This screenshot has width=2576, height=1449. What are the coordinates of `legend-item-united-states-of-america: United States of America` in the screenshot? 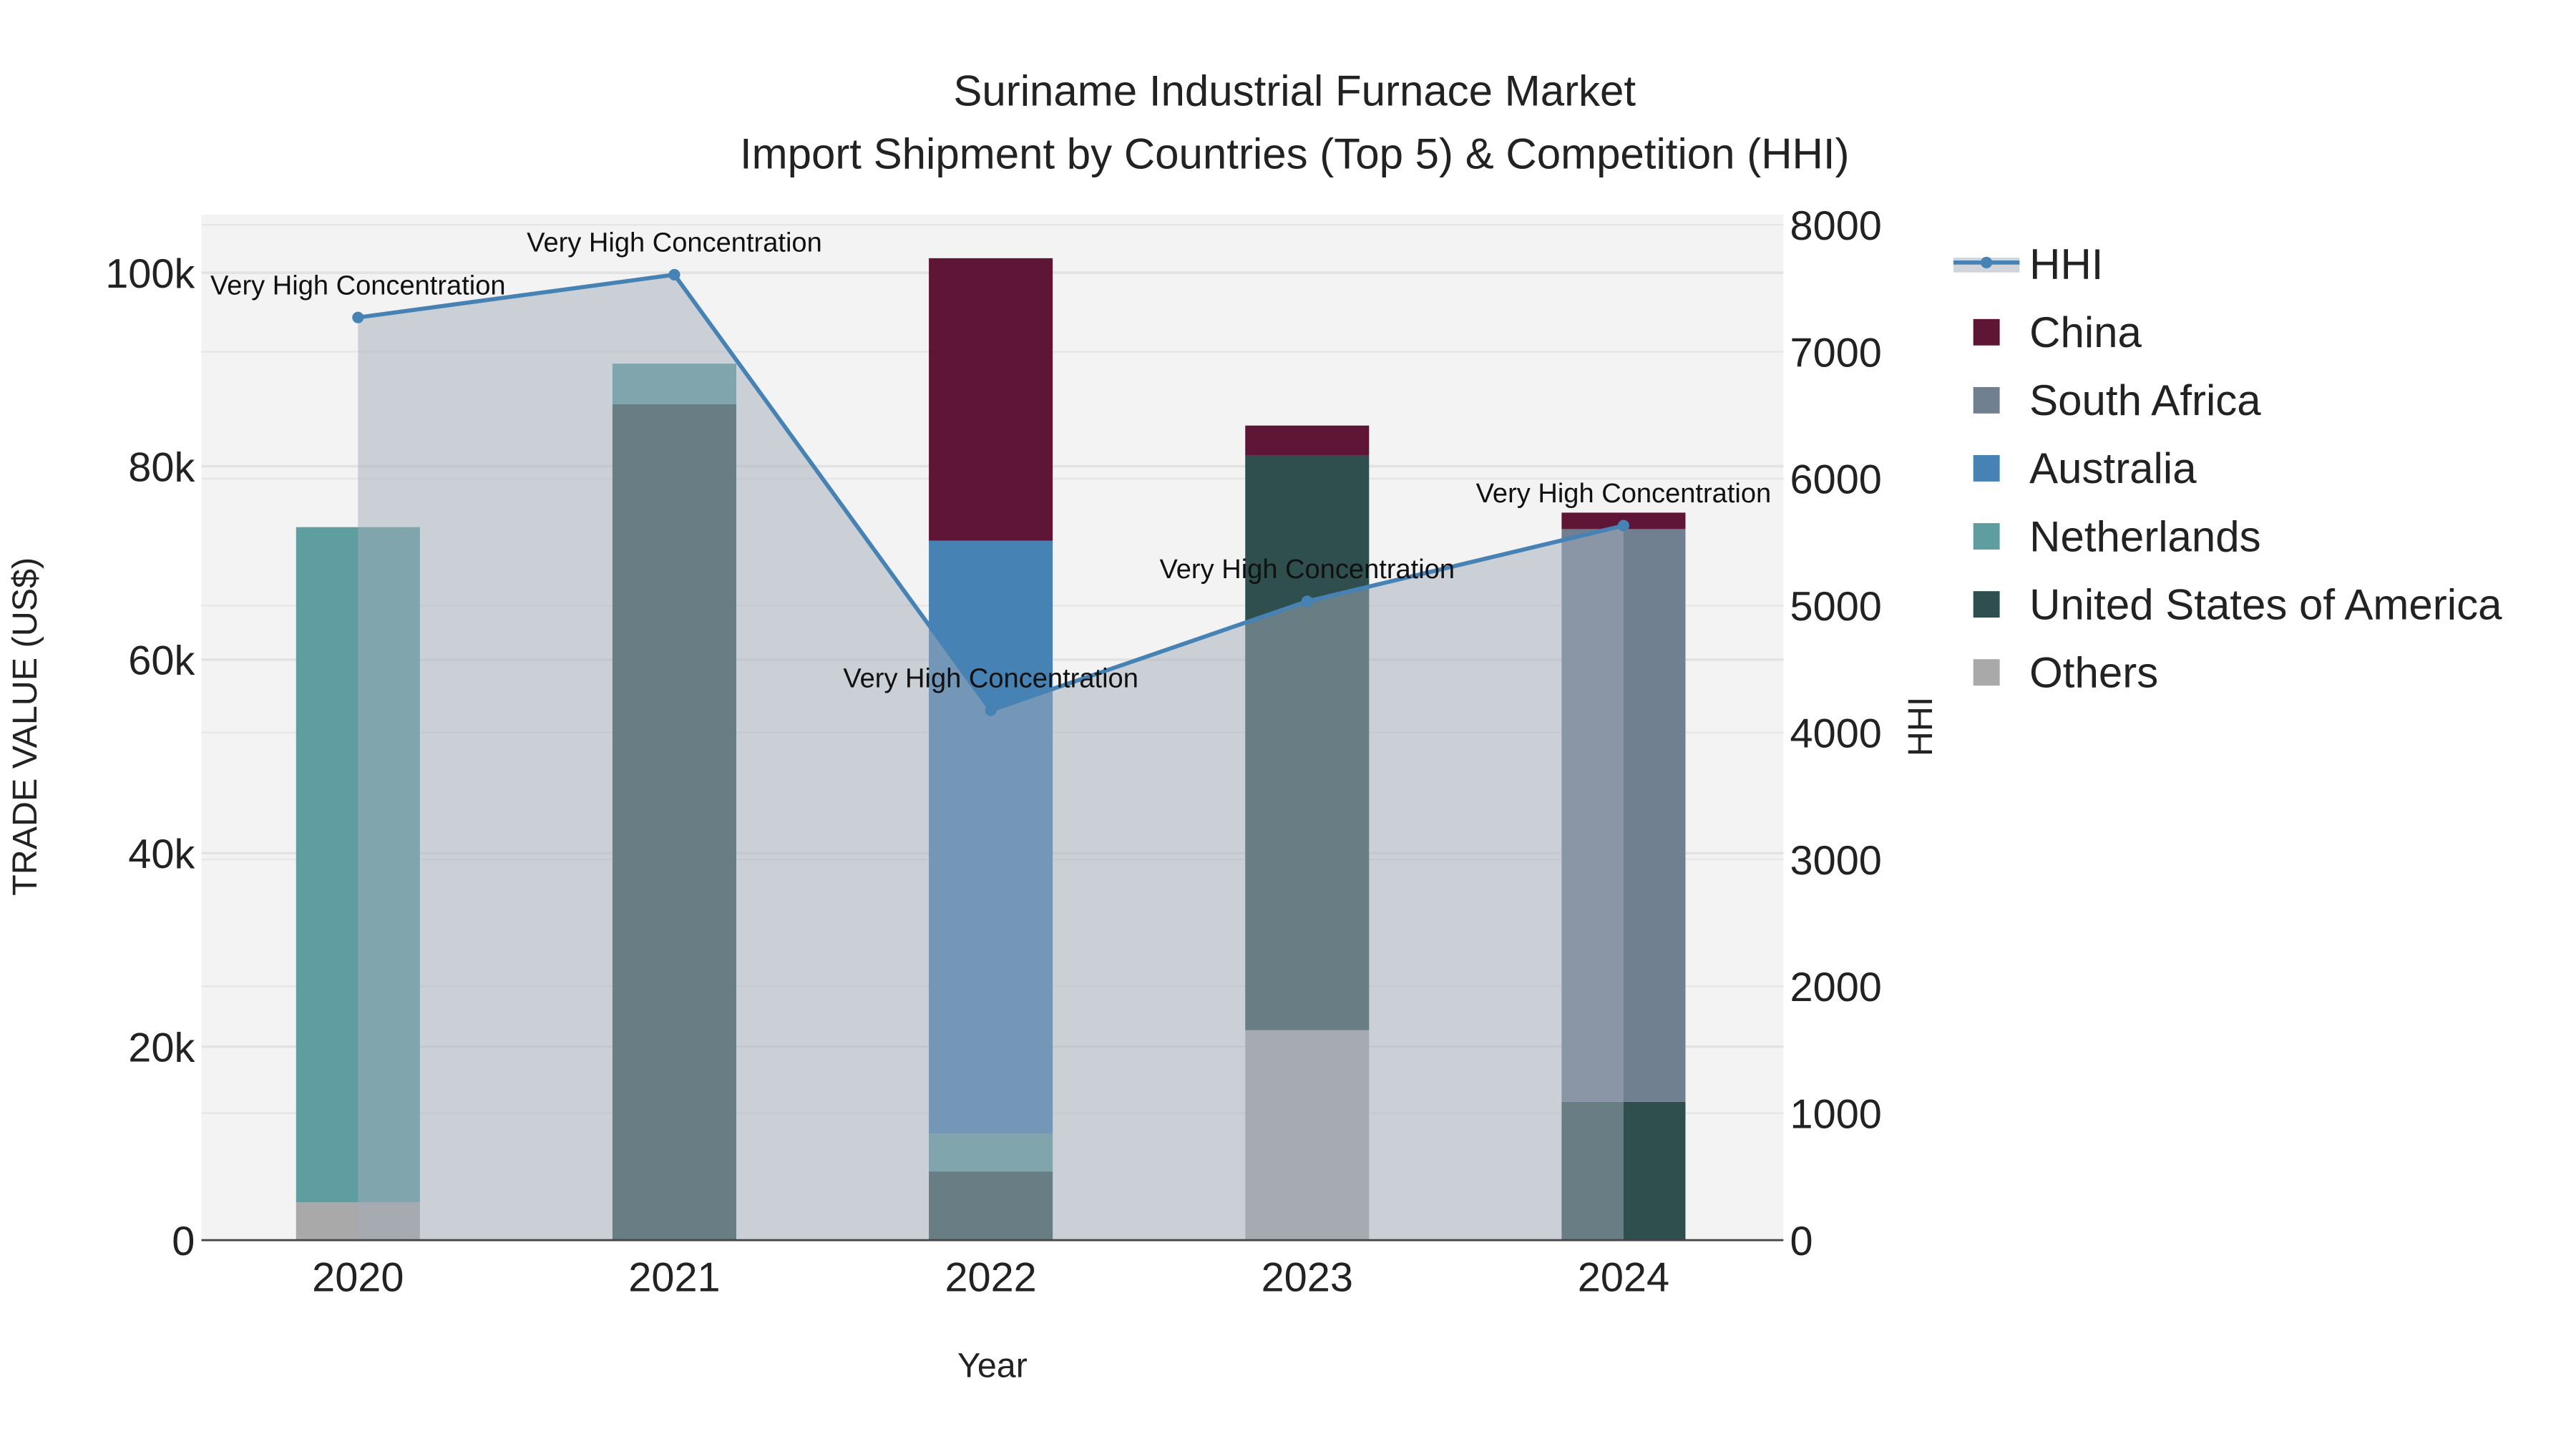 It's located at (2237, 604).